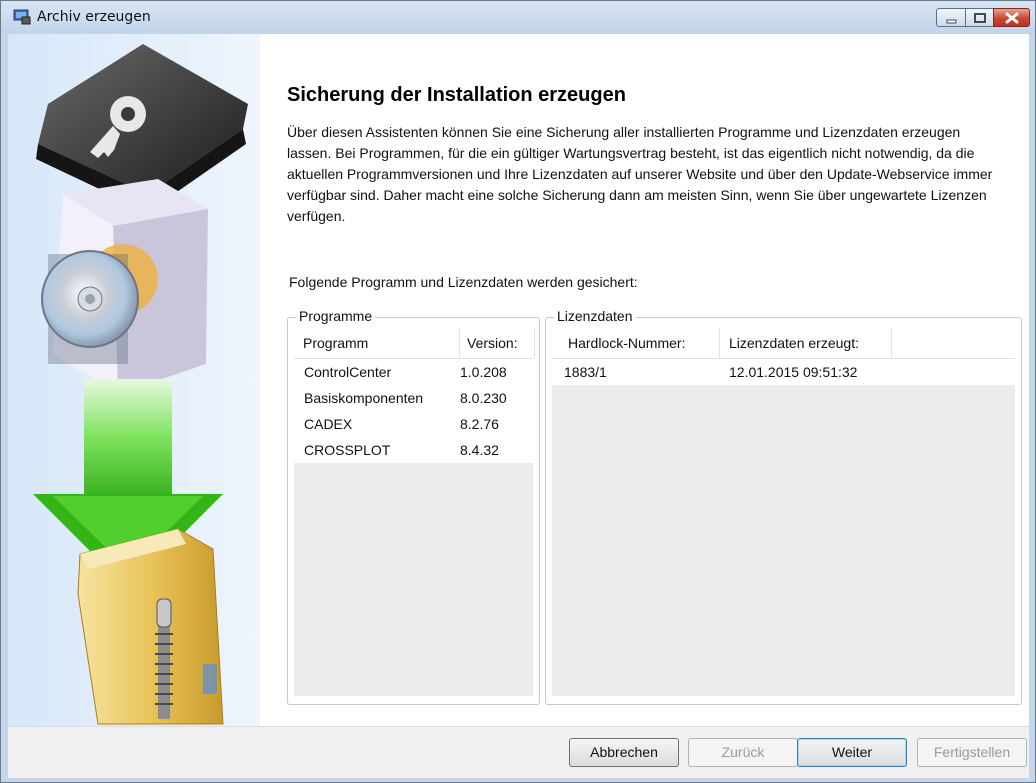  Describe the element at coordinates (483, 372) in the screenshot. I see `program-version-cell: 1.0.208` at that location.